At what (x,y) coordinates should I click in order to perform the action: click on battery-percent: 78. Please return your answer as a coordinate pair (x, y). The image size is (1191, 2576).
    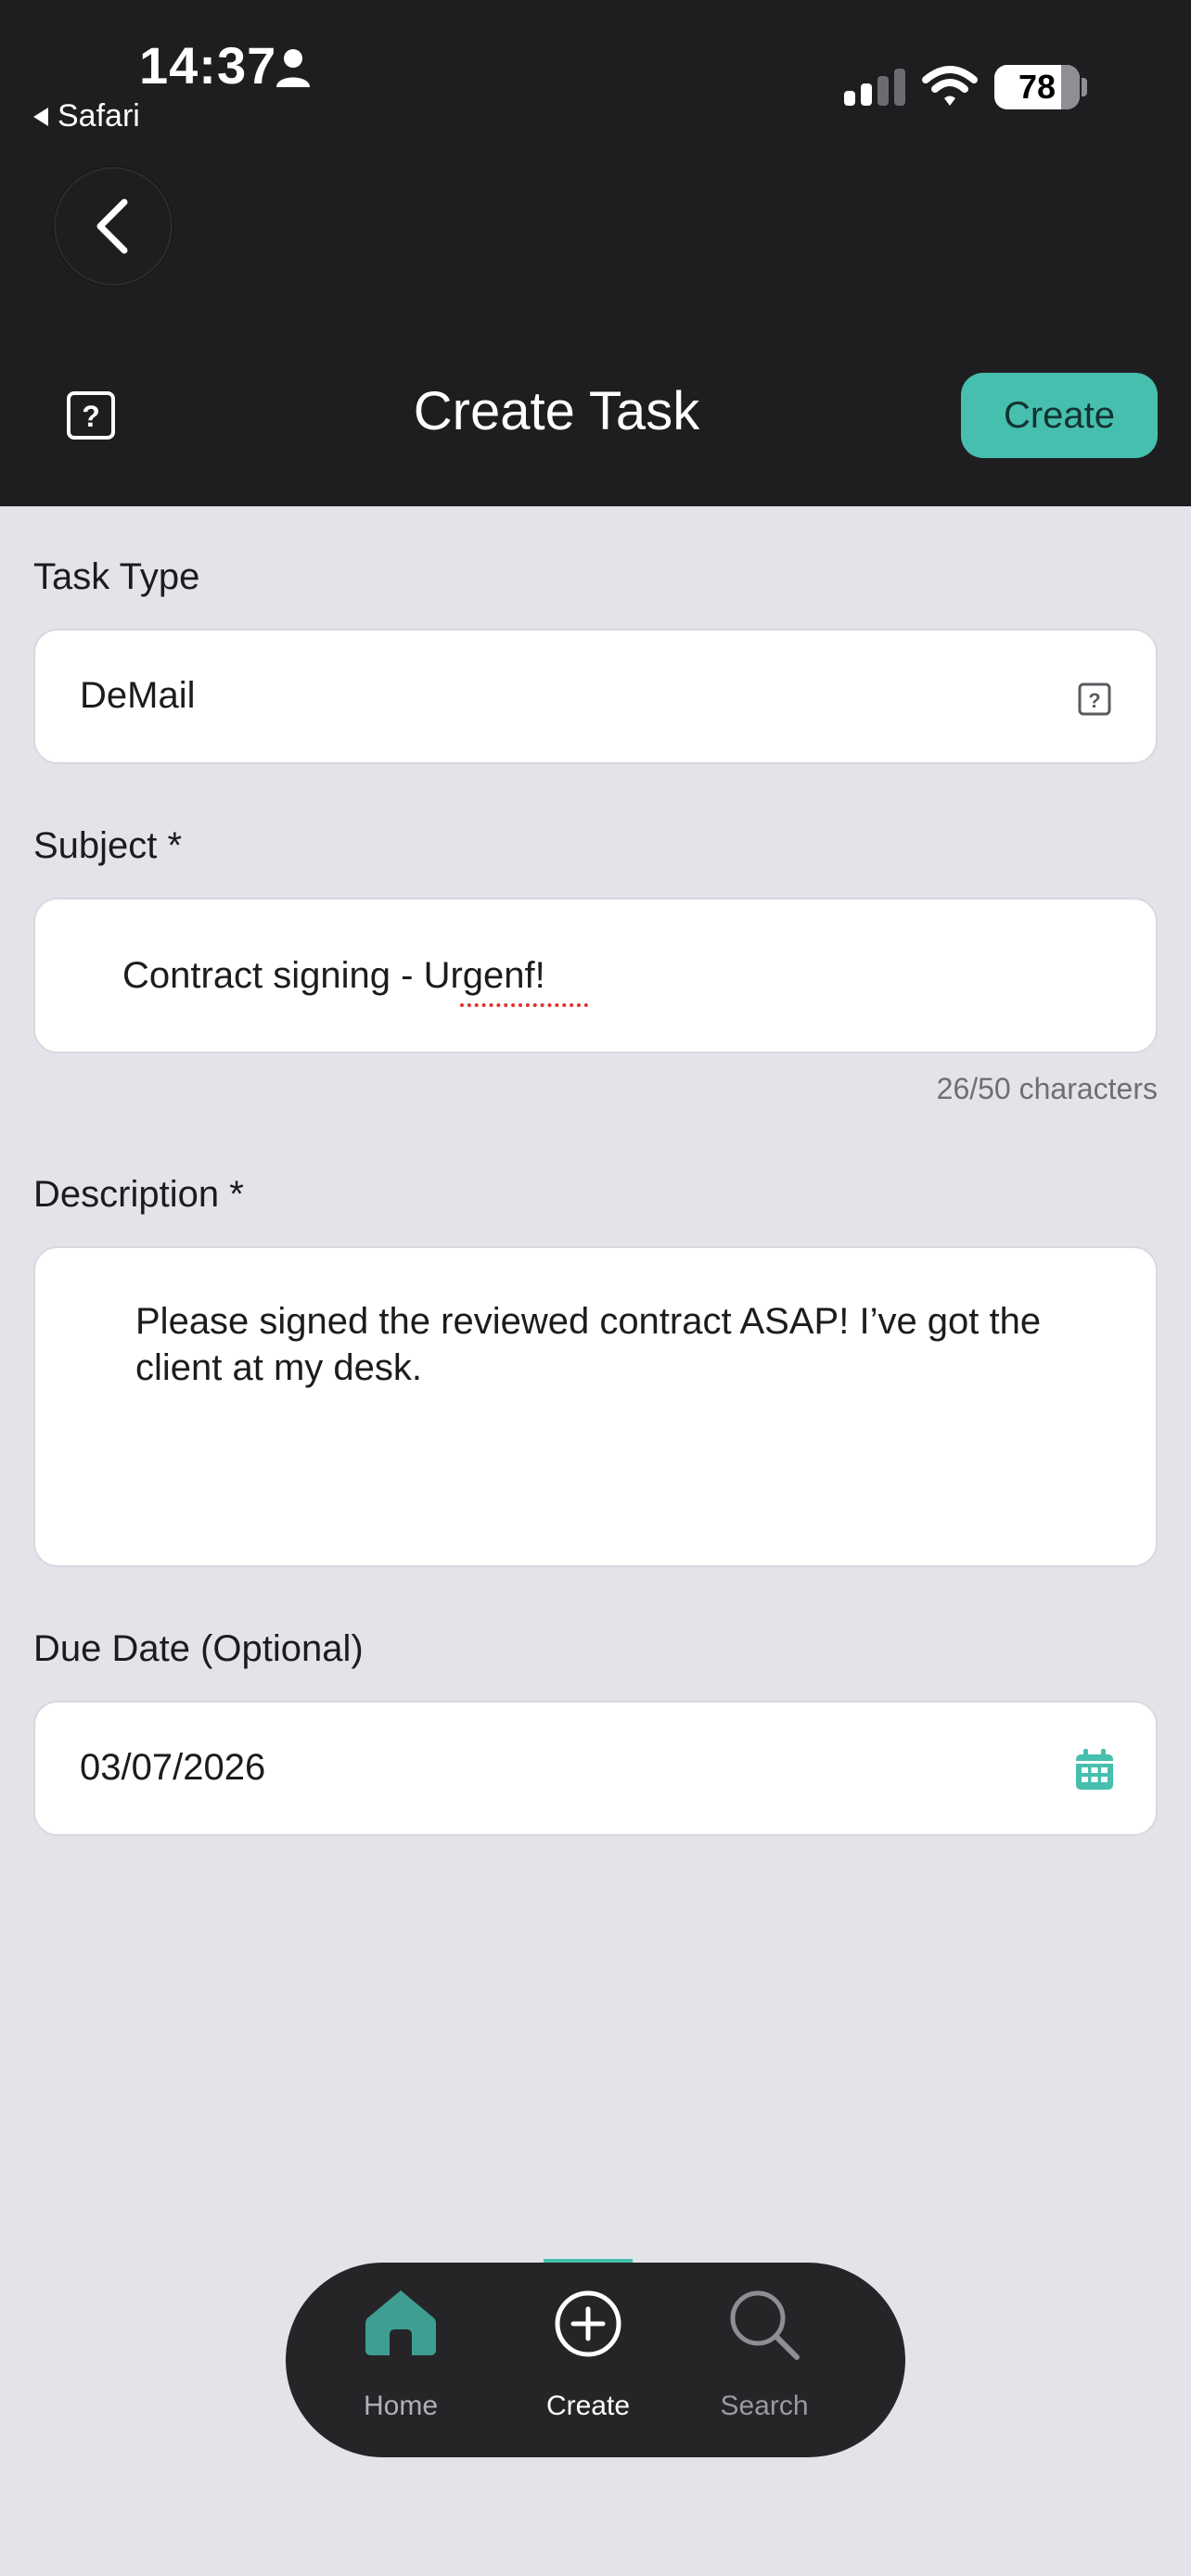
    Looking at the image, I should click on (1037, 87).